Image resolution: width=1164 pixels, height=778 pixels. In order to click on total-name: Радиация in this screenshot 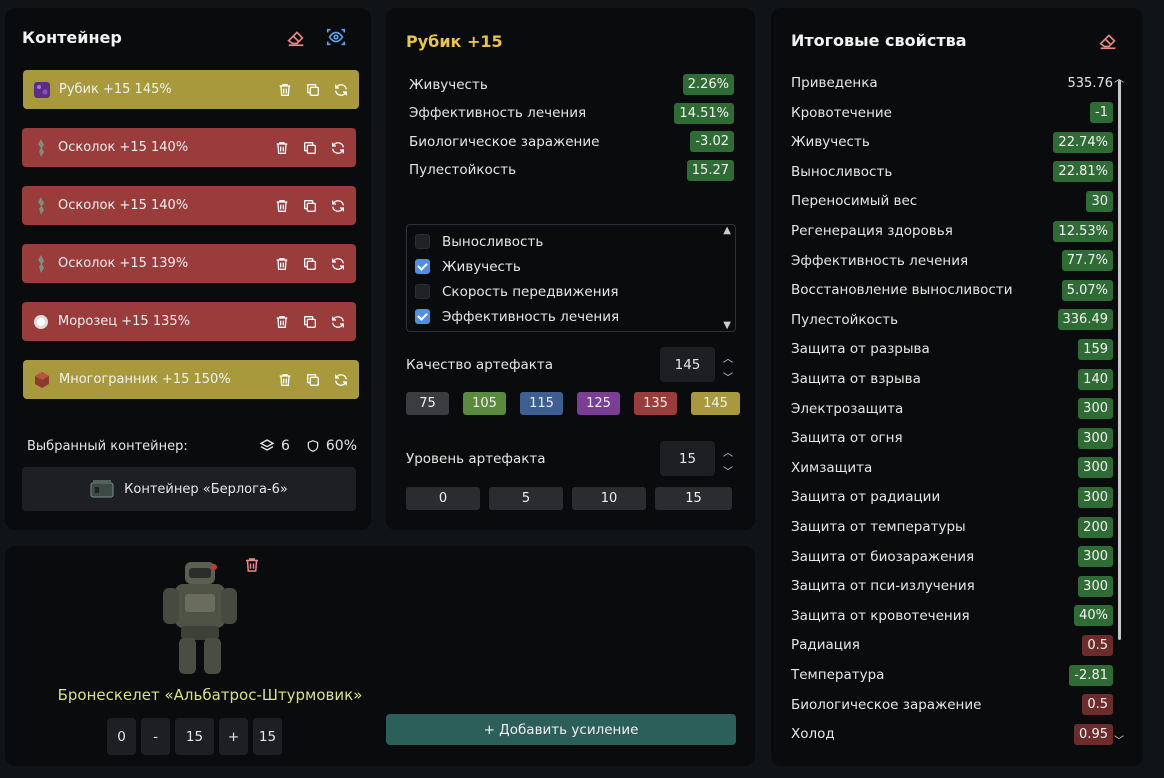, I will do `click(825, 645)`.